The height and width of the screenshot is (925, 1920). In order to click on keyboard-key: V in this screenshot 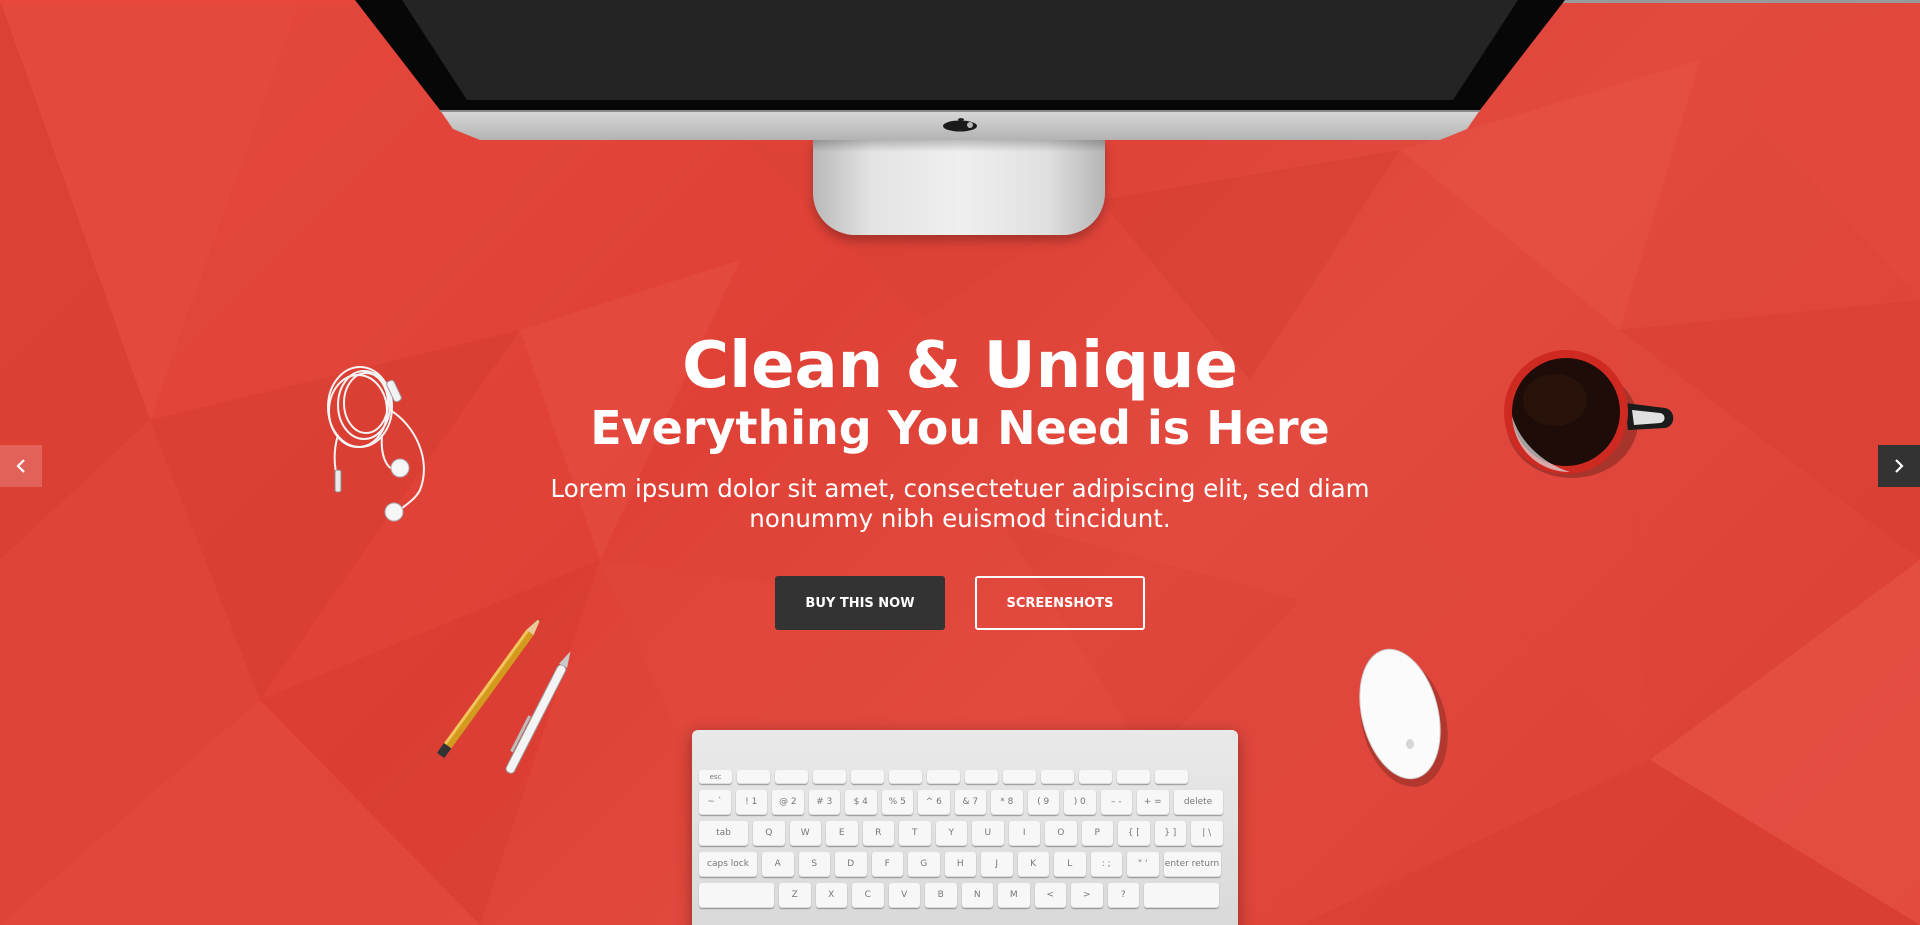, I will do `click(904, 895)`.